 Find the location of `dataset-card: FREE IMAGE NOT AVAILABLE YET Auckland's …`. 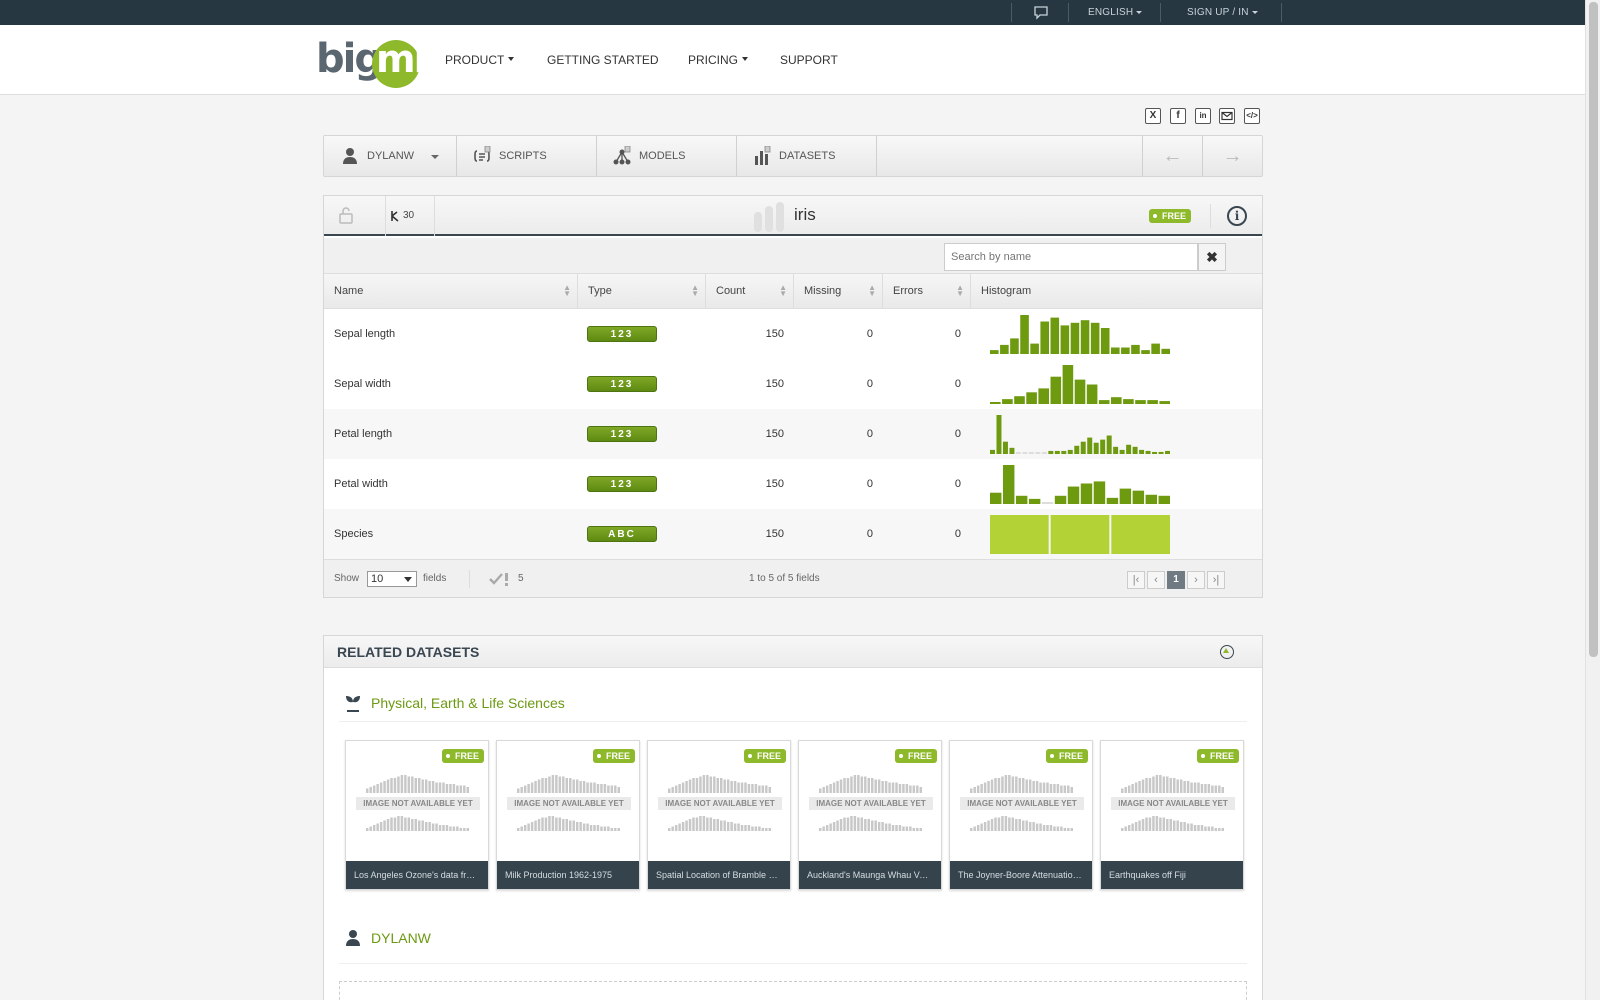

dataset-card: FREE IMAGE NOT AVAILABLE YET Auckland's … is located at coordinates (870, 815).